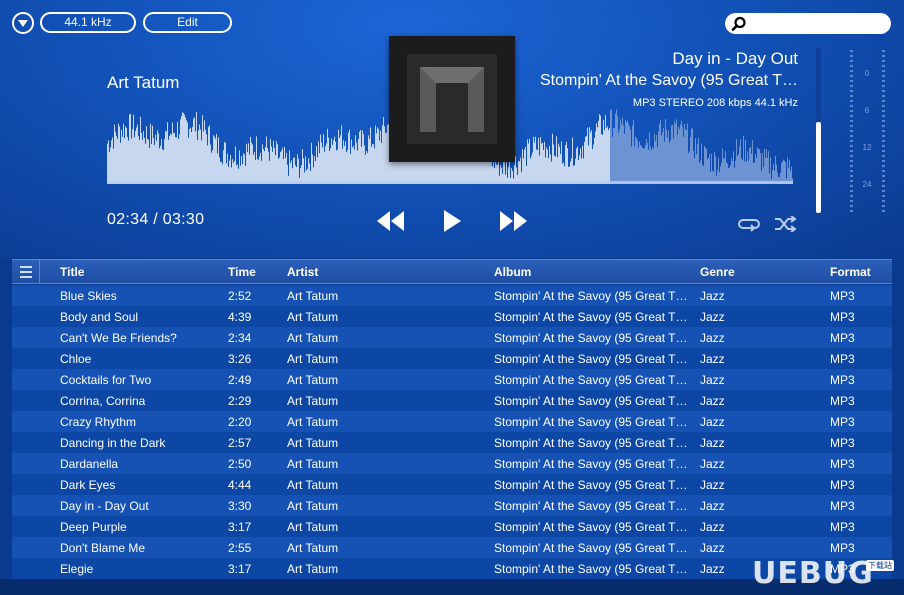  I want to click on column-header-artist: Artist, so click(302, 272).